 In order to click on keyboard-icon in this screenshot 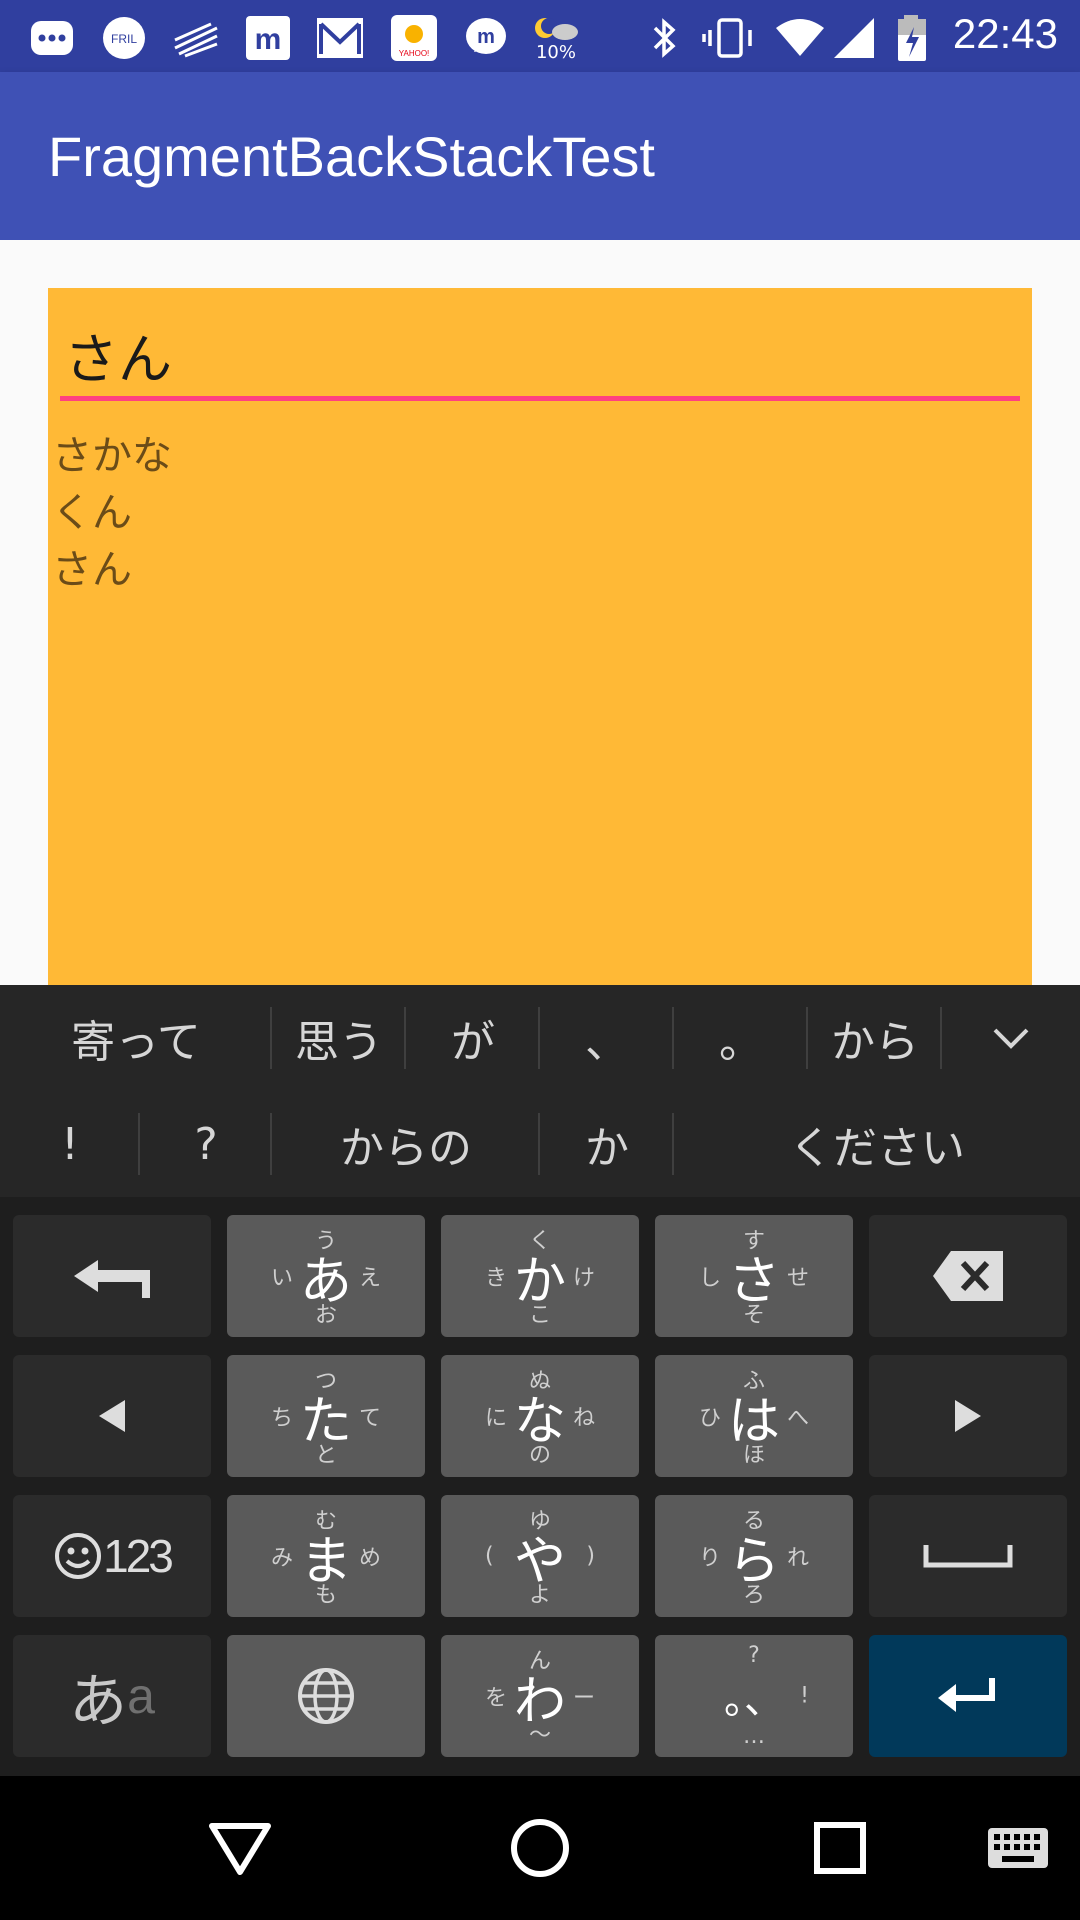, I will do `click(1018, 1848)`.